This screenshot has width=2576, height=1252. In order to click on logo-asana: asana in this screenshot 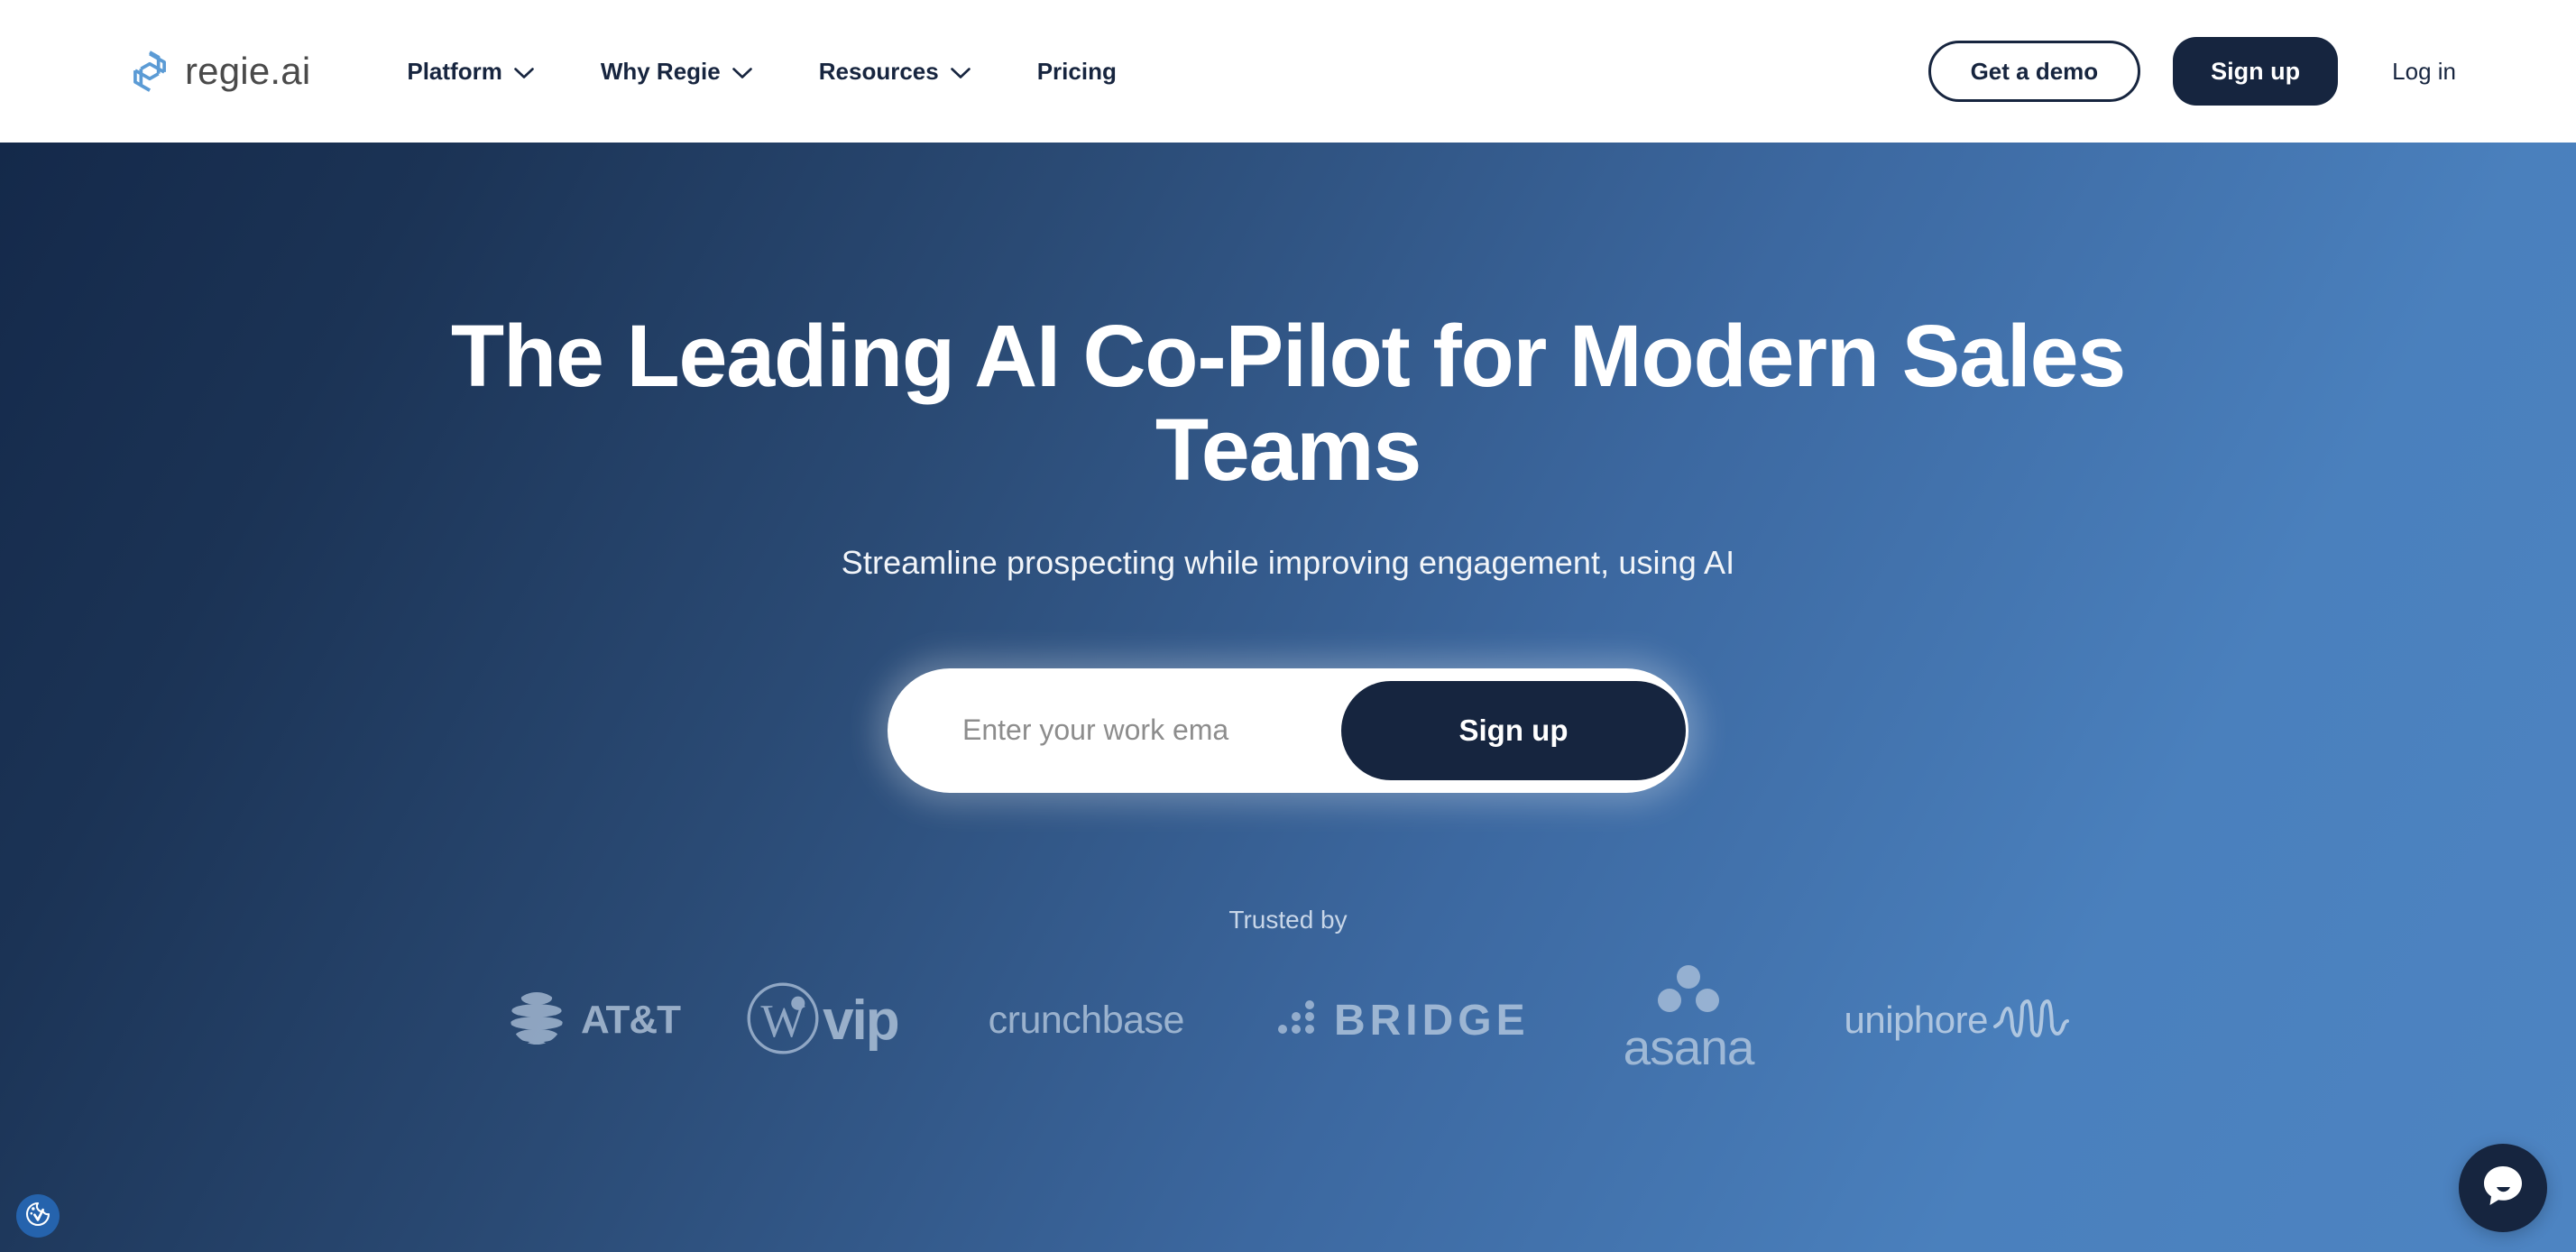, I will do `click(1689, 1020)`.